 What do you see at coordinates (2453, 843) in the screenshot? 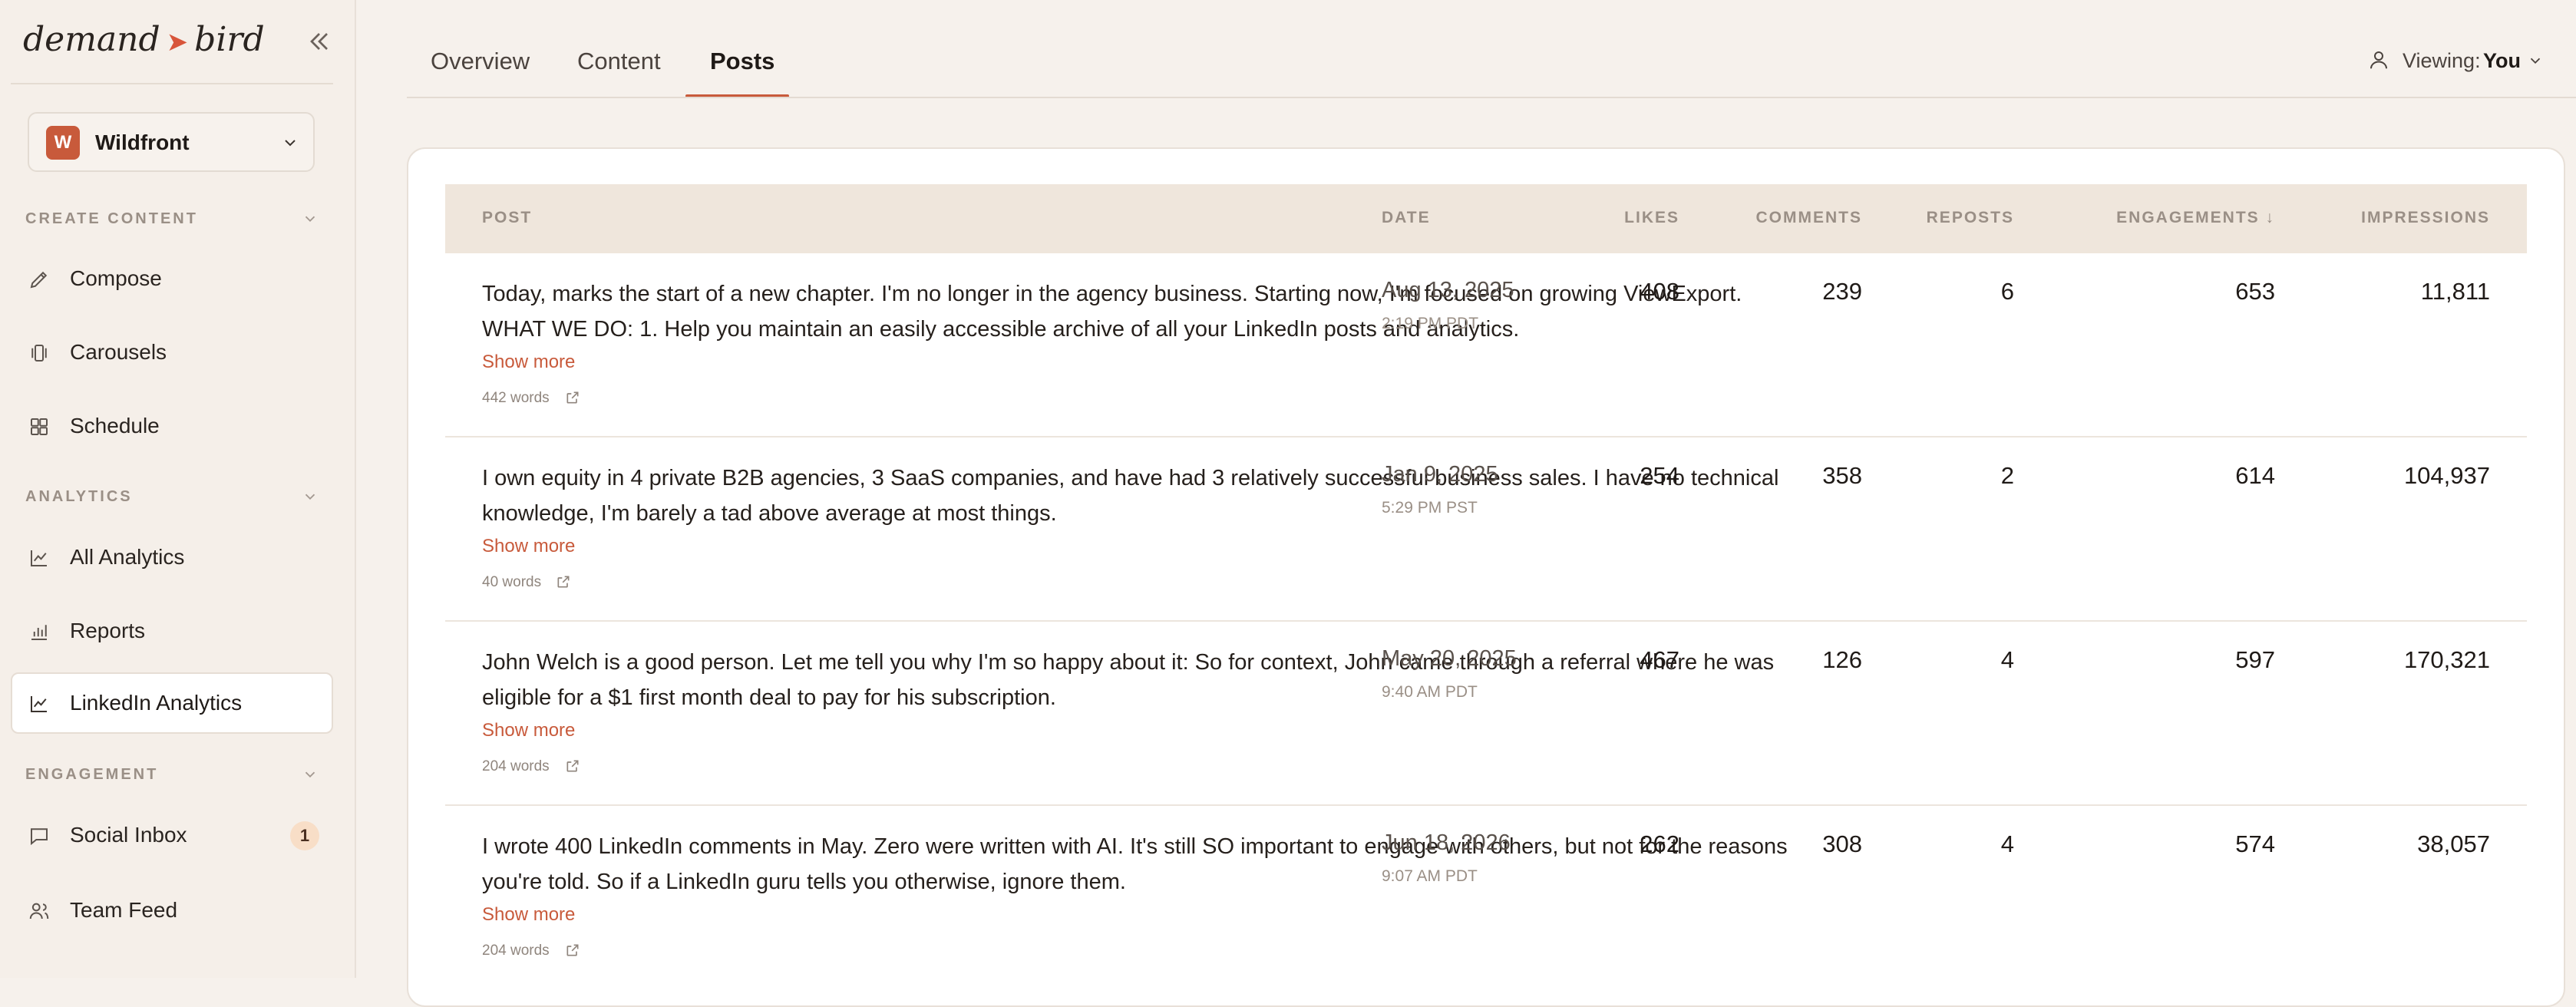
I see `impressions-value: 38,057` at bounding box center [2453, 843].